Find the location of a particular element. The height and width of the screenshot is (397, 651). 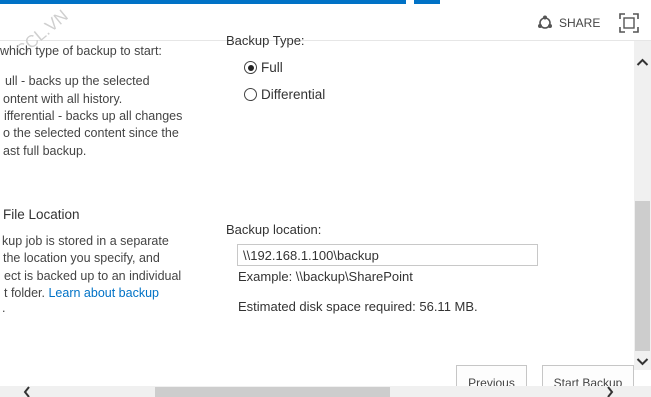

description-line: ull - backs up the selected is located at coordinates (77, 81).